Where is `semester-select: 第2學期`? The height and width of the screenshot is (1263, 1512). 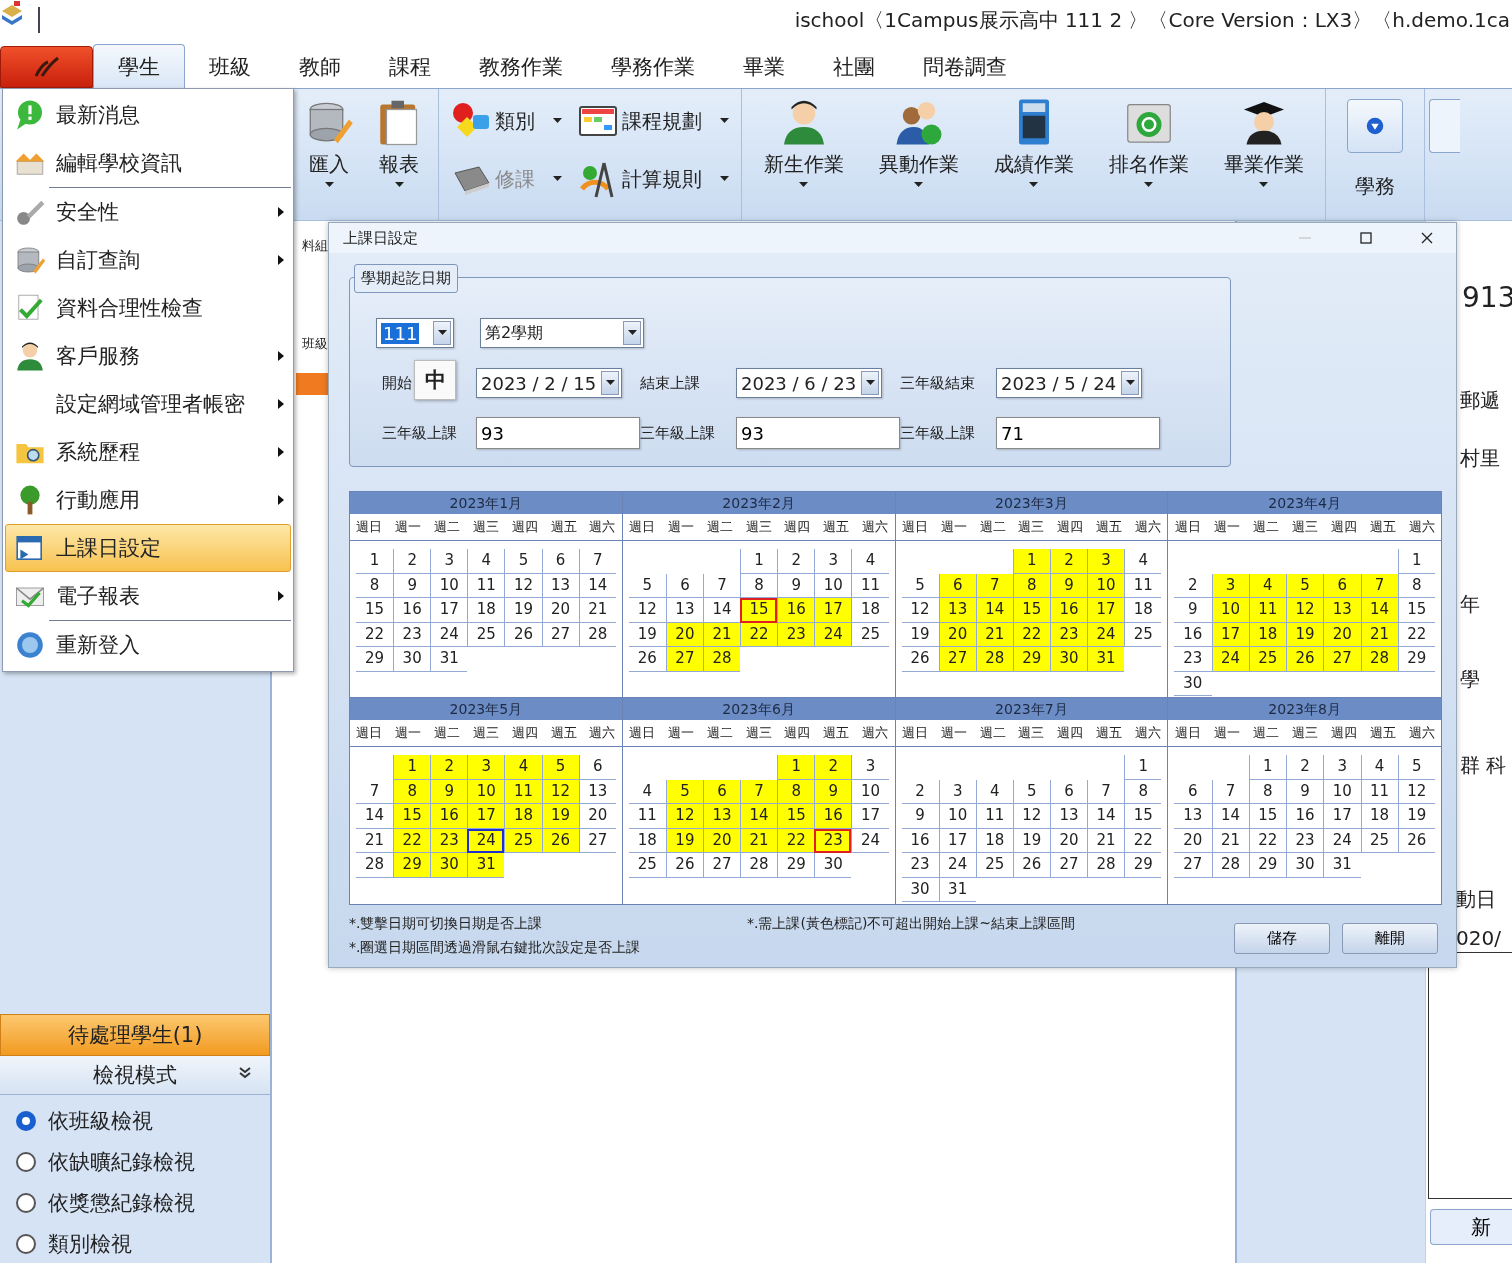
semester-select: 第2學期 is located at coordinates (562, 333).